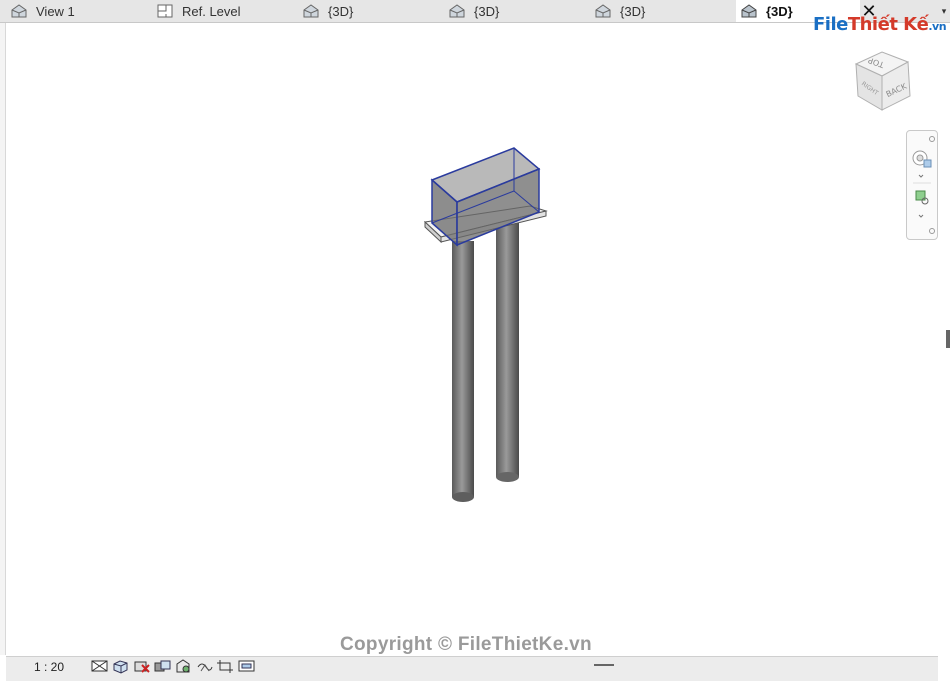 The width and height of the screenshot is (950, 681). I want to click on logo-part-vn: .vn, so click(937, 26).